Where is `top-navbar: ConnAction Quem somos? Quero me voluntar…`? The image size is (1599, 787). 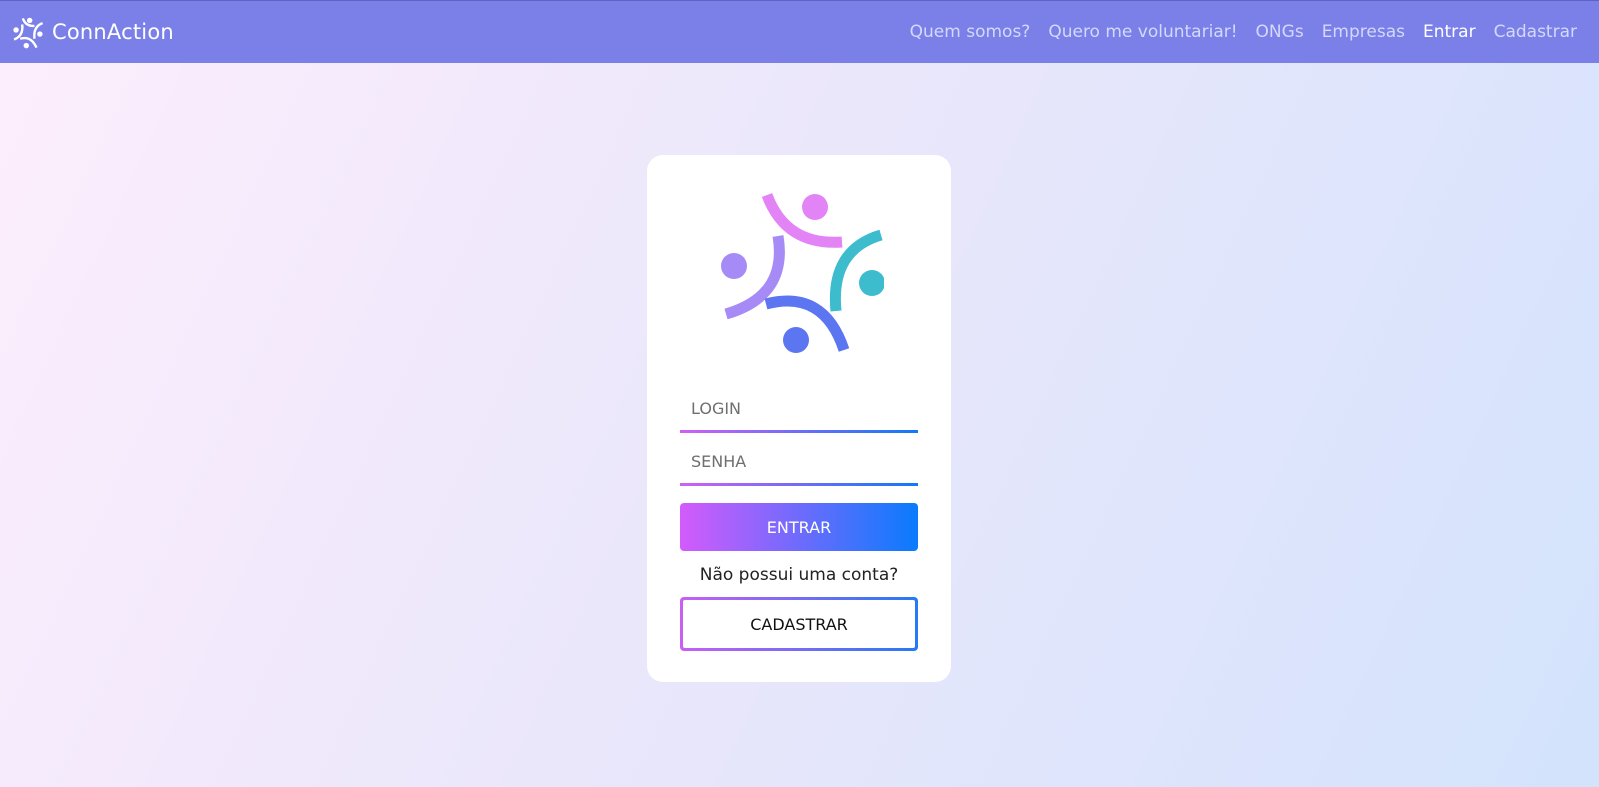
top-navbar: ConnAction Quem somos? Quero me voluntar… is located at coordinates (799, 31).